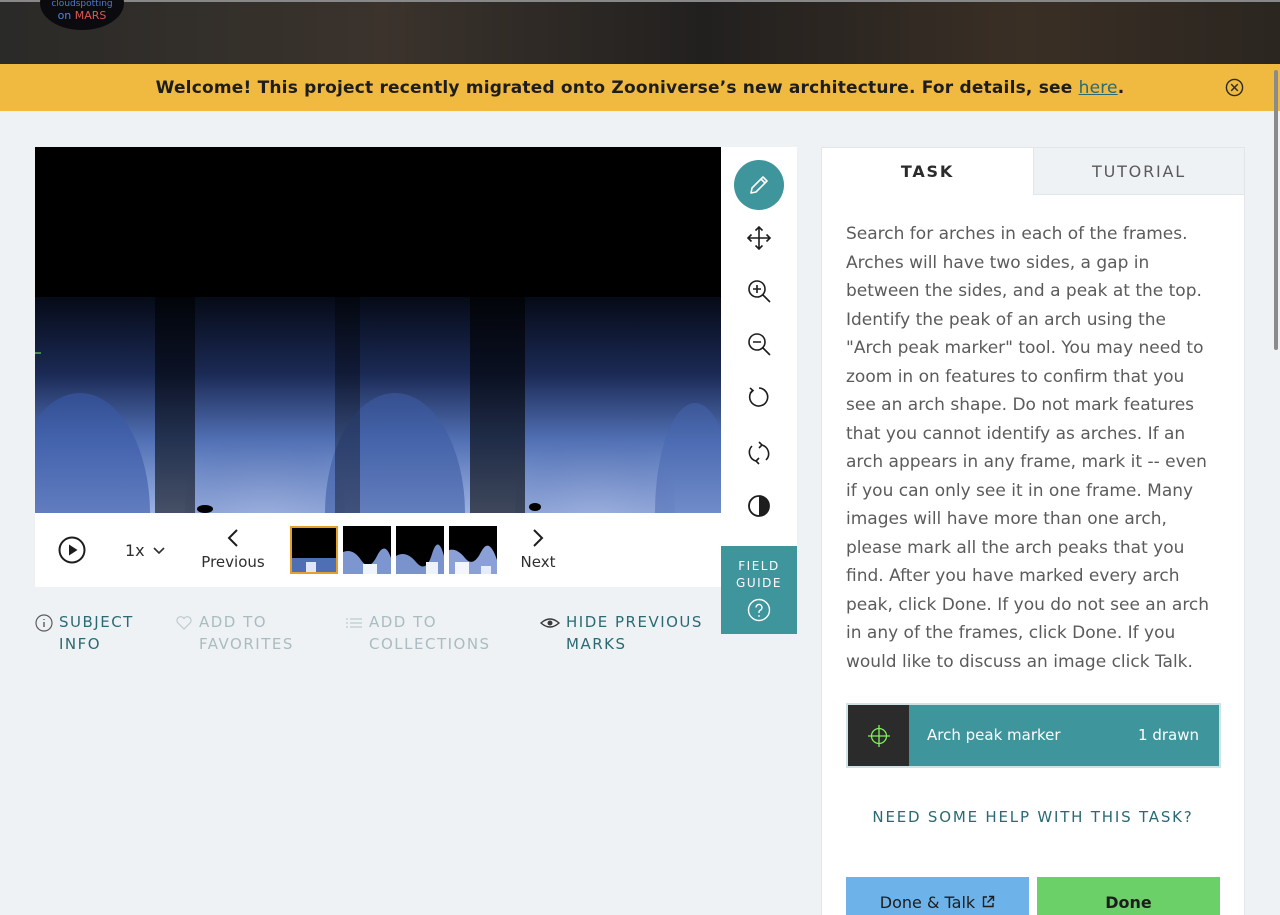  I want to click on heart-icon, so click(184, 623).